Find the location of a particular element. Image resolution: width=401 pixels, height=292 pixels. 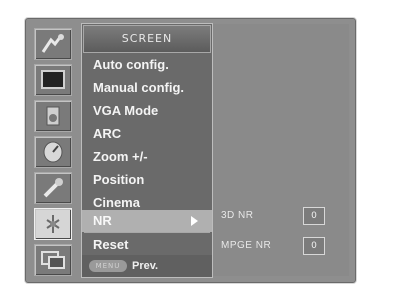

menu-item-auto-config: Auto config. is located at coordinates (147, 65).